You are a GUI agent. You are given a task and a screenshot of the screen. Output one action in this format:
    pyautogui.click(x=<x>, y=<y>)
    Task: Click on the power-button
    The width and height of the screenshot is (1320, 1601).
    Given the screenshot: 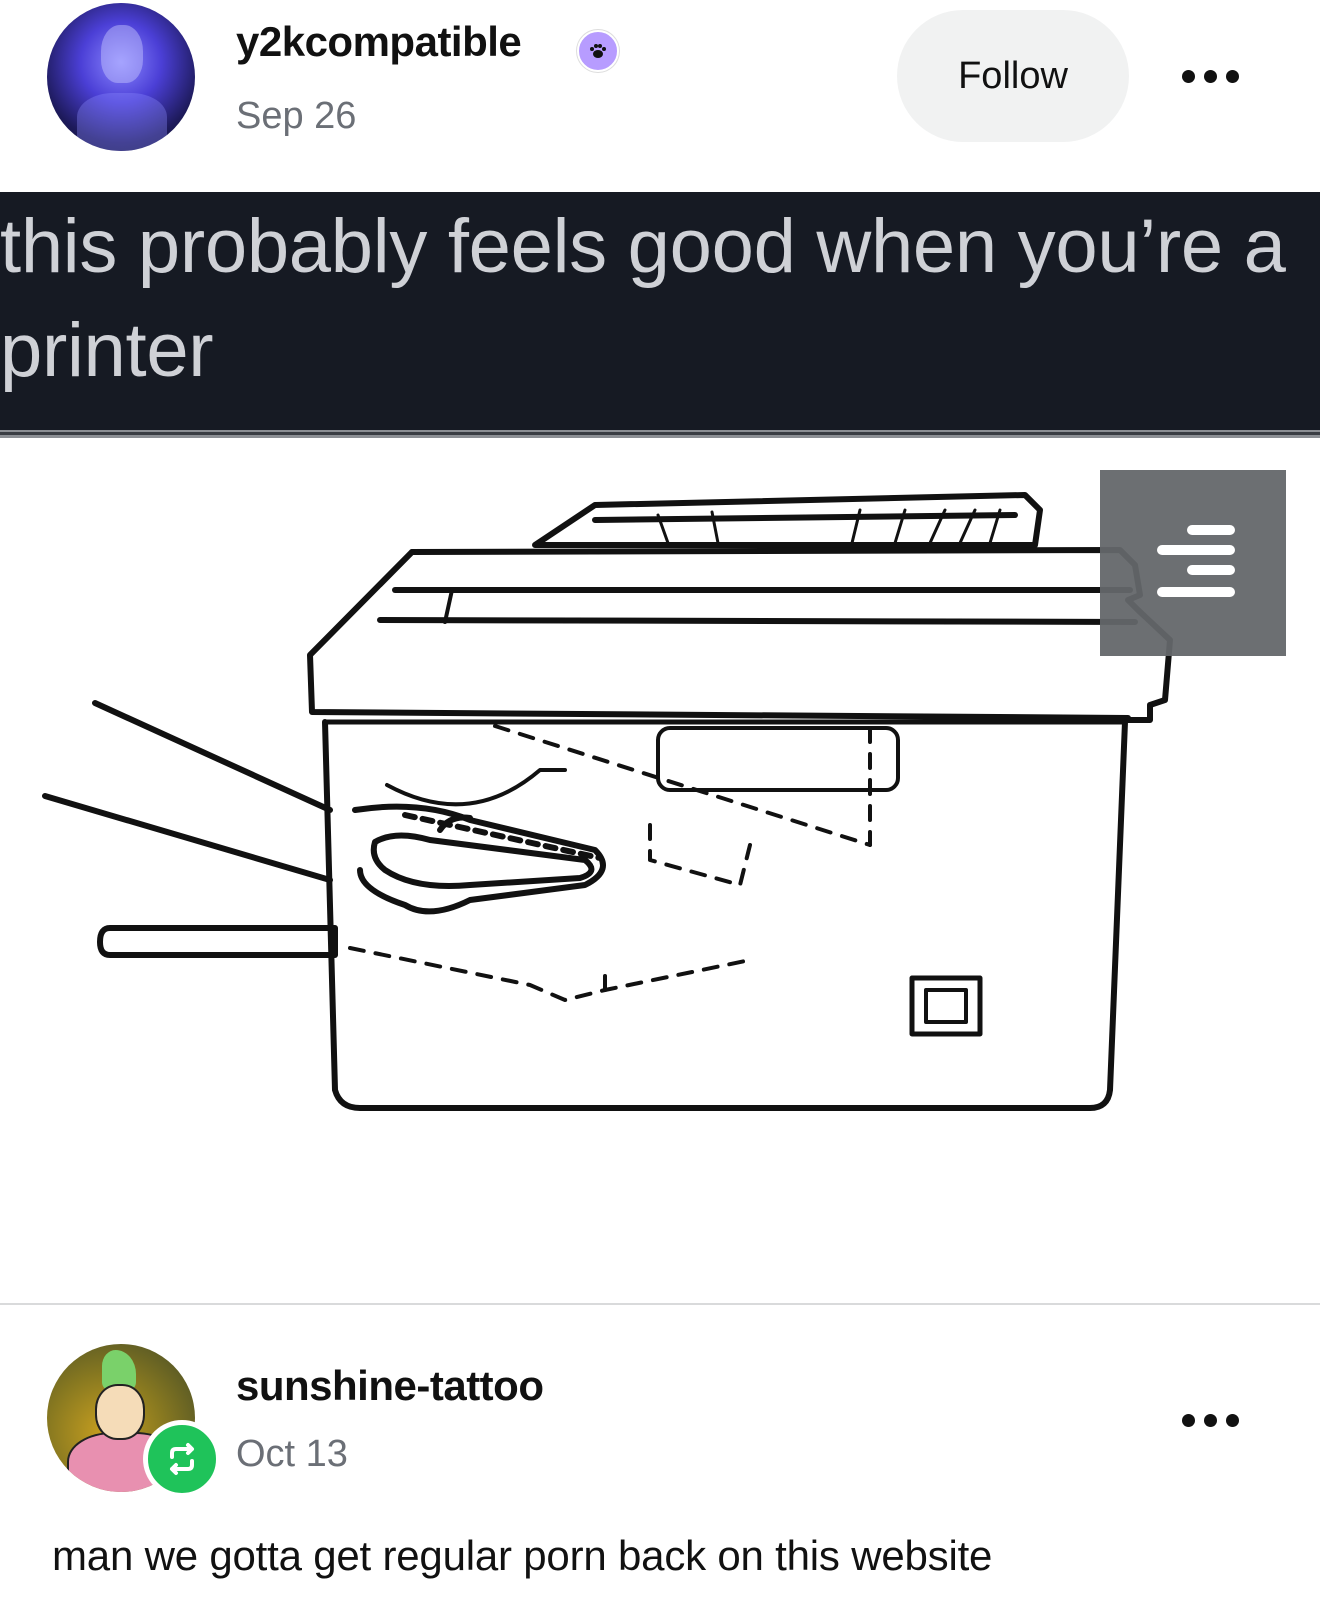 What is the action you would take?
    pyautogui.click(x=946, y=1006)
    